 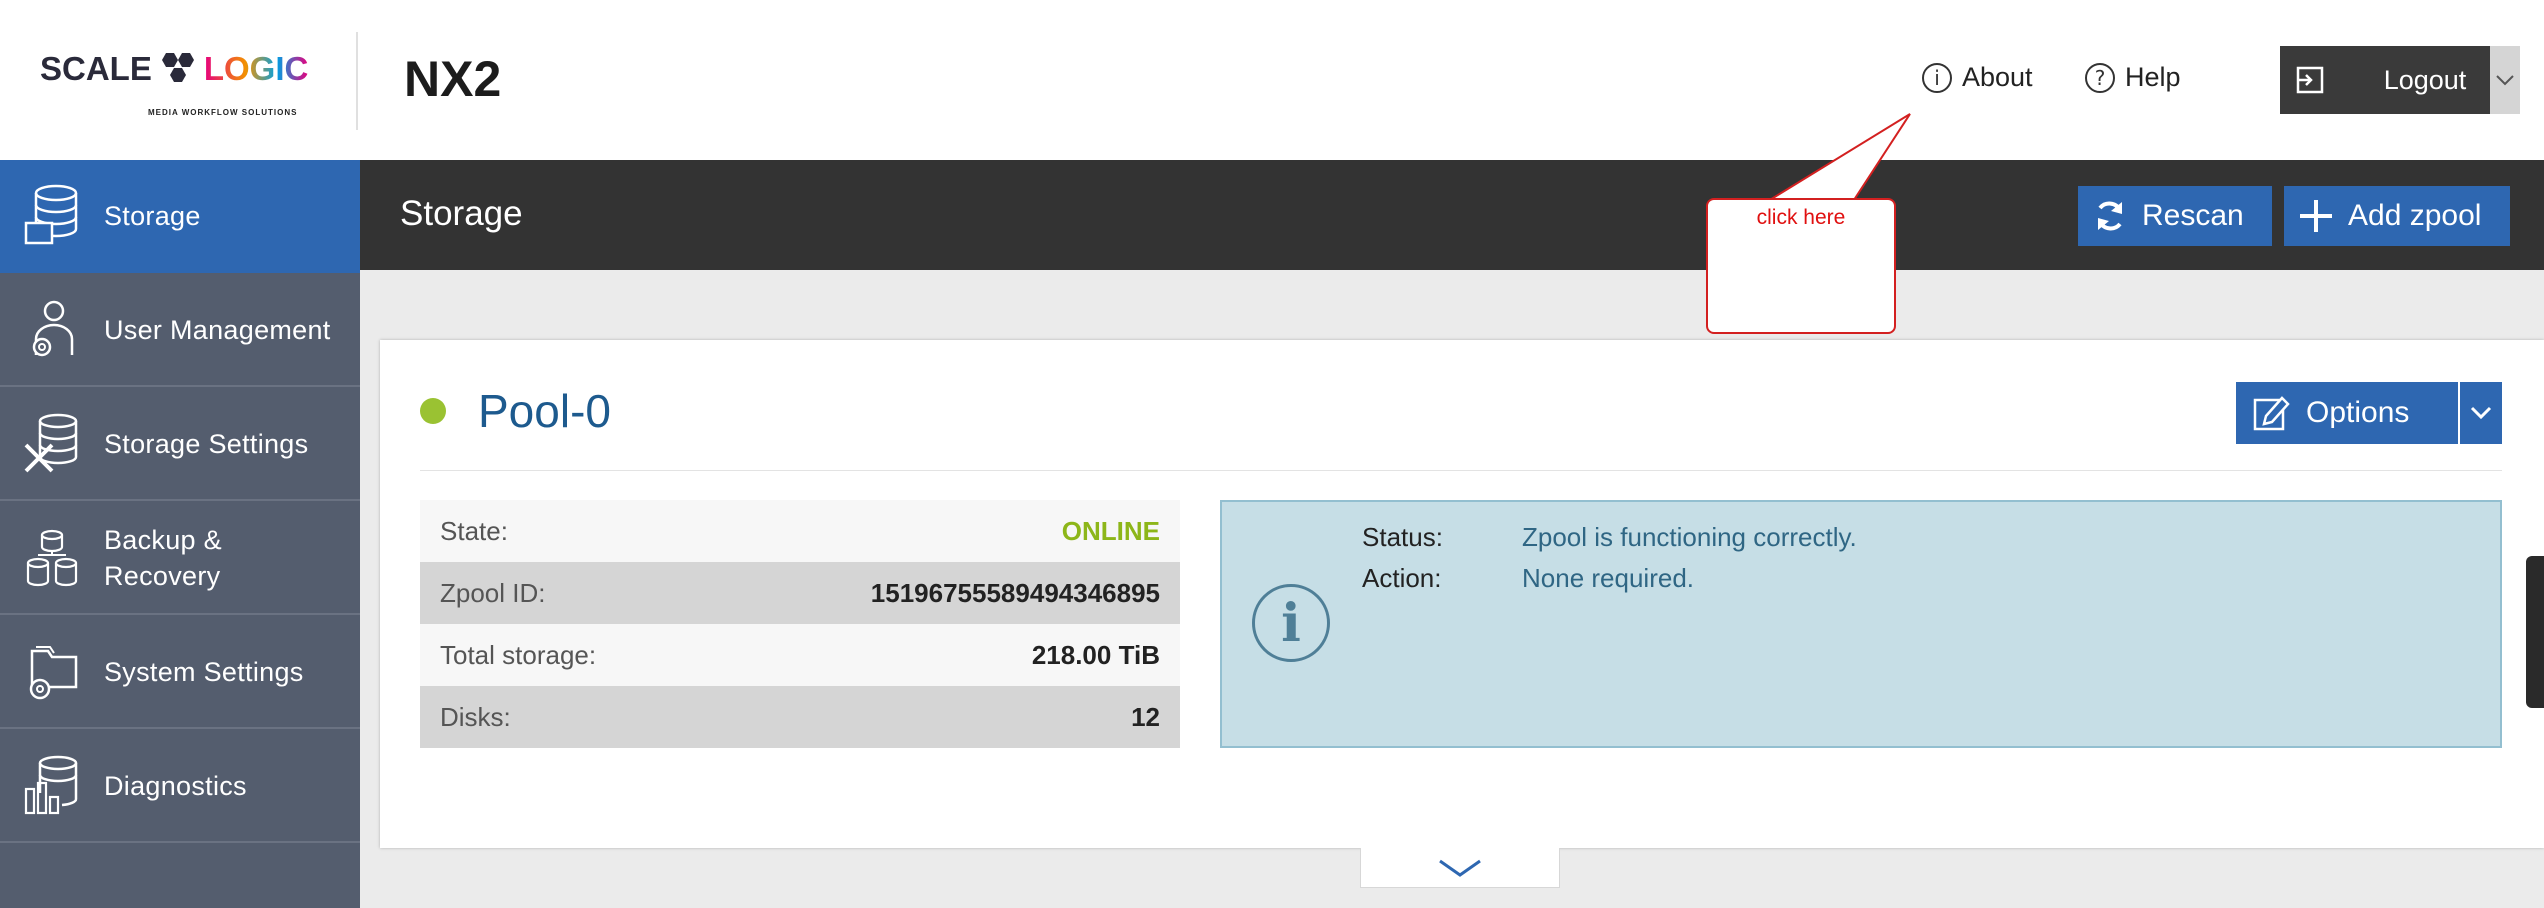 I want to click on rescan-button: Rescan, so click(x=2175, y=216).